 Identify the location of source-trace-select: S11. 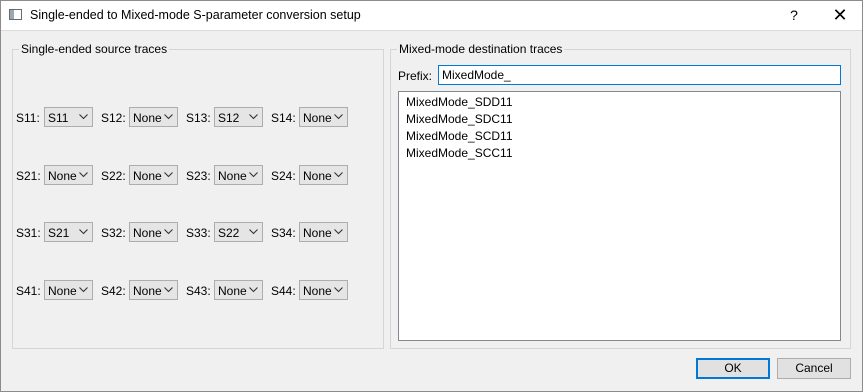
(68, 117).